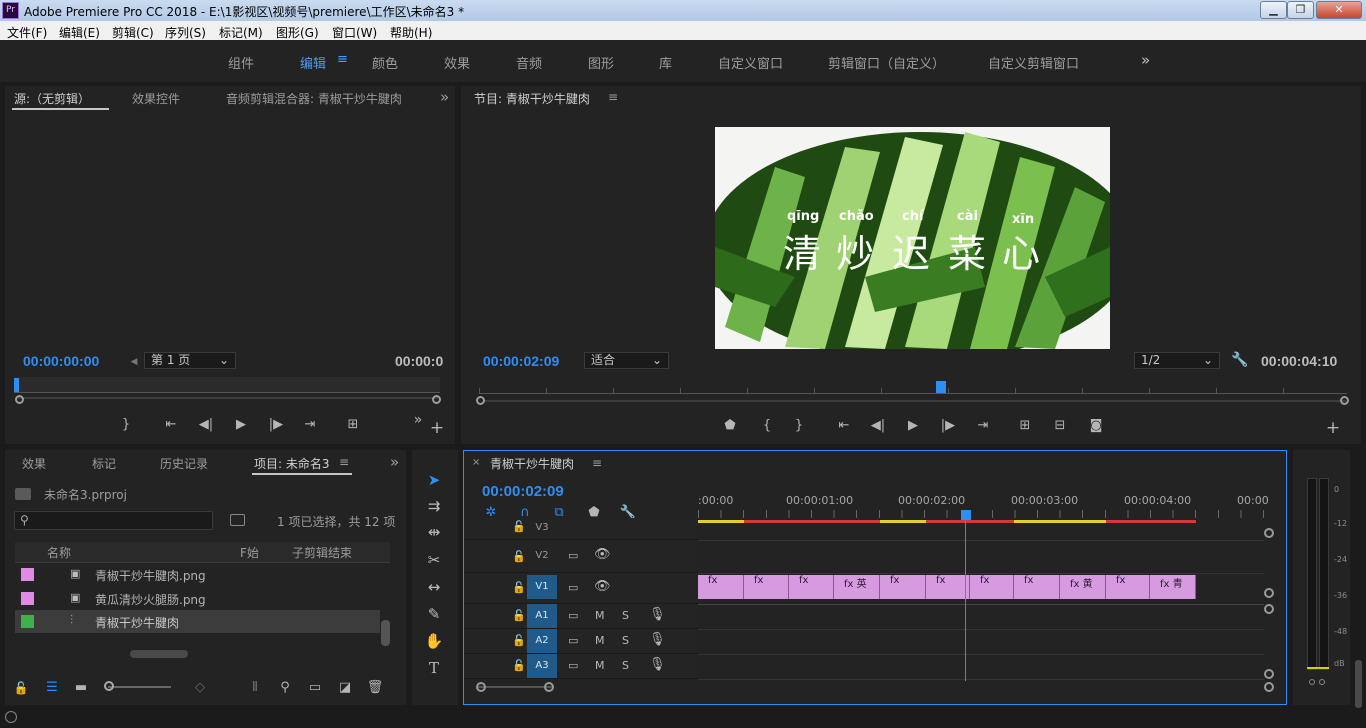  What do you see at coordinates (434, 614) in the screenshot?
I see `pen-tool-icon: ✎` at bounding box center [434, 614].